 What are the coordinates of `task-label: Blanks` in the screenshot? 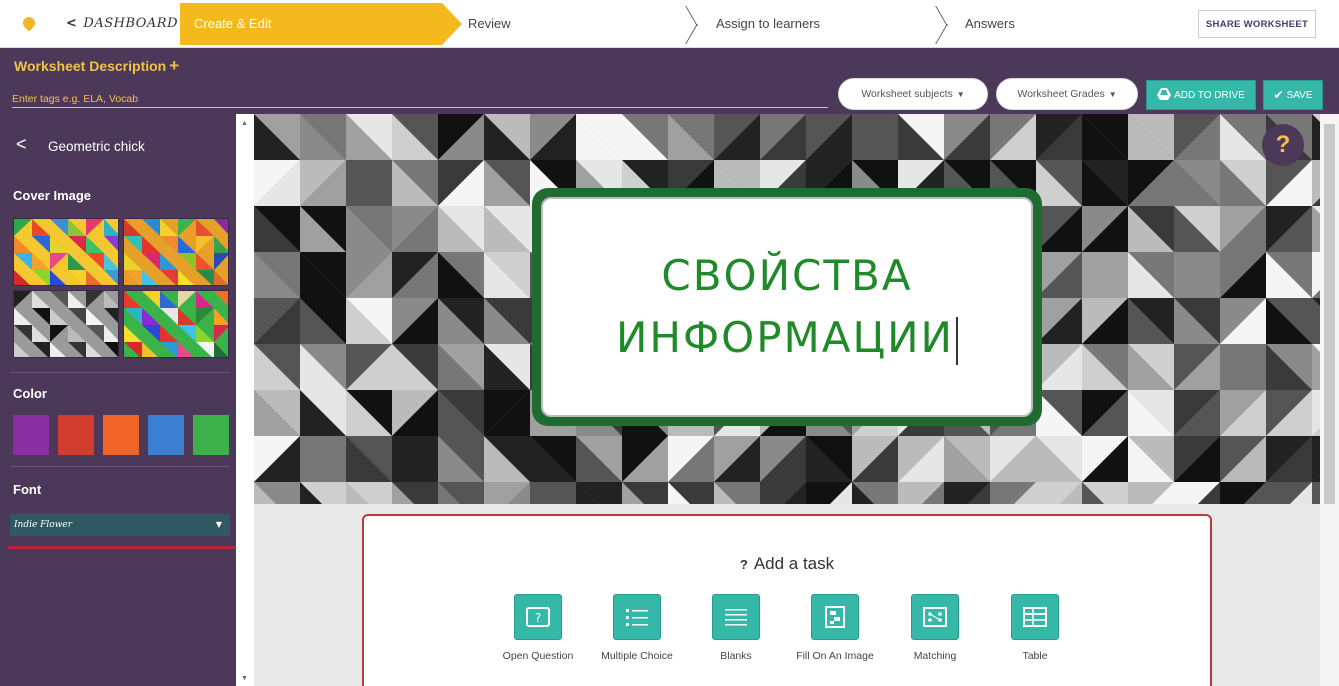 It's located at (736, 656).